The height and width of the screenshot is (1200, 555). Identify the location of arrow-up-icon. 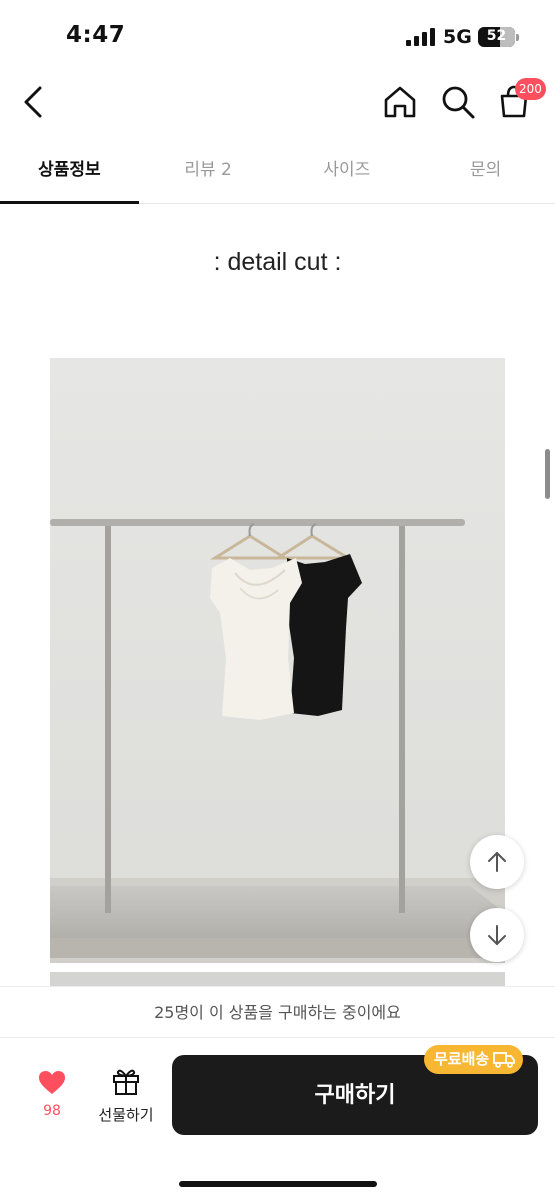
(497, 862).